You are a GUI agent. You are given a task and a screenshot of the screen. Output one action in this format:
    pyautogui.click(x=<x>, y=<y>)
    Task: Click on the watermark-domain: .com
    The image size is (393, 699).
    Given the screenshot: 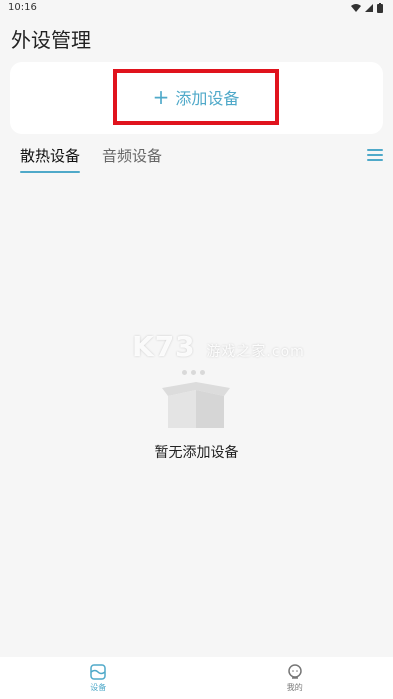 What is the action you would take?
    pyautogui.click(x=285, y=352)
    